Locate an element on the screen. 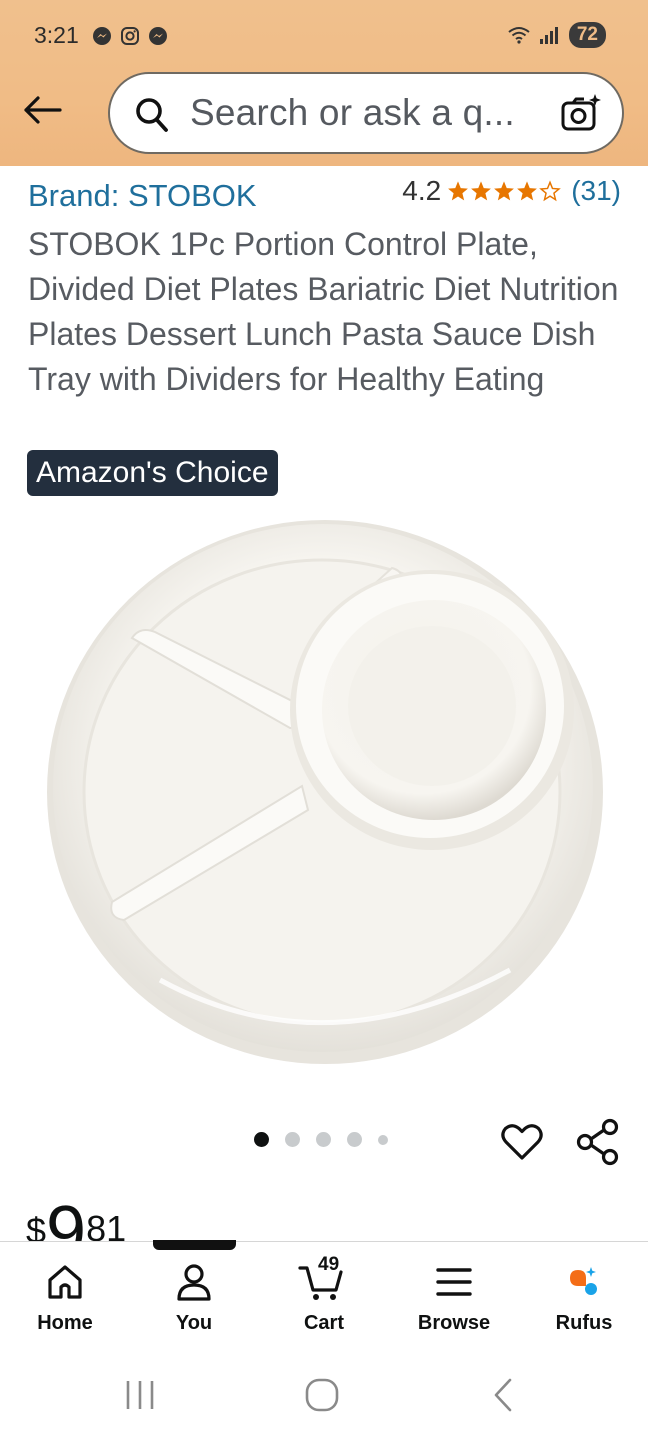 The height and width of the screenshot is (1440, 648). price-cents: 81 is located at coordinates (106, 1225).